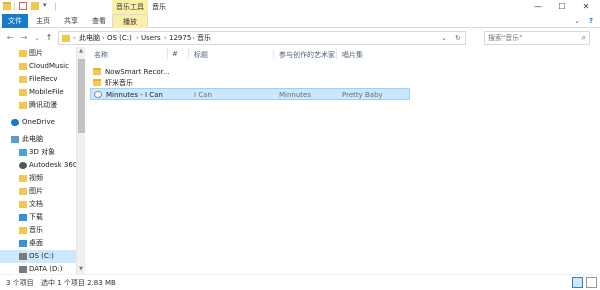 This screenshot has width=600, height=290. I want to click on recent-locations-button: ⌄, so click(37, 38).